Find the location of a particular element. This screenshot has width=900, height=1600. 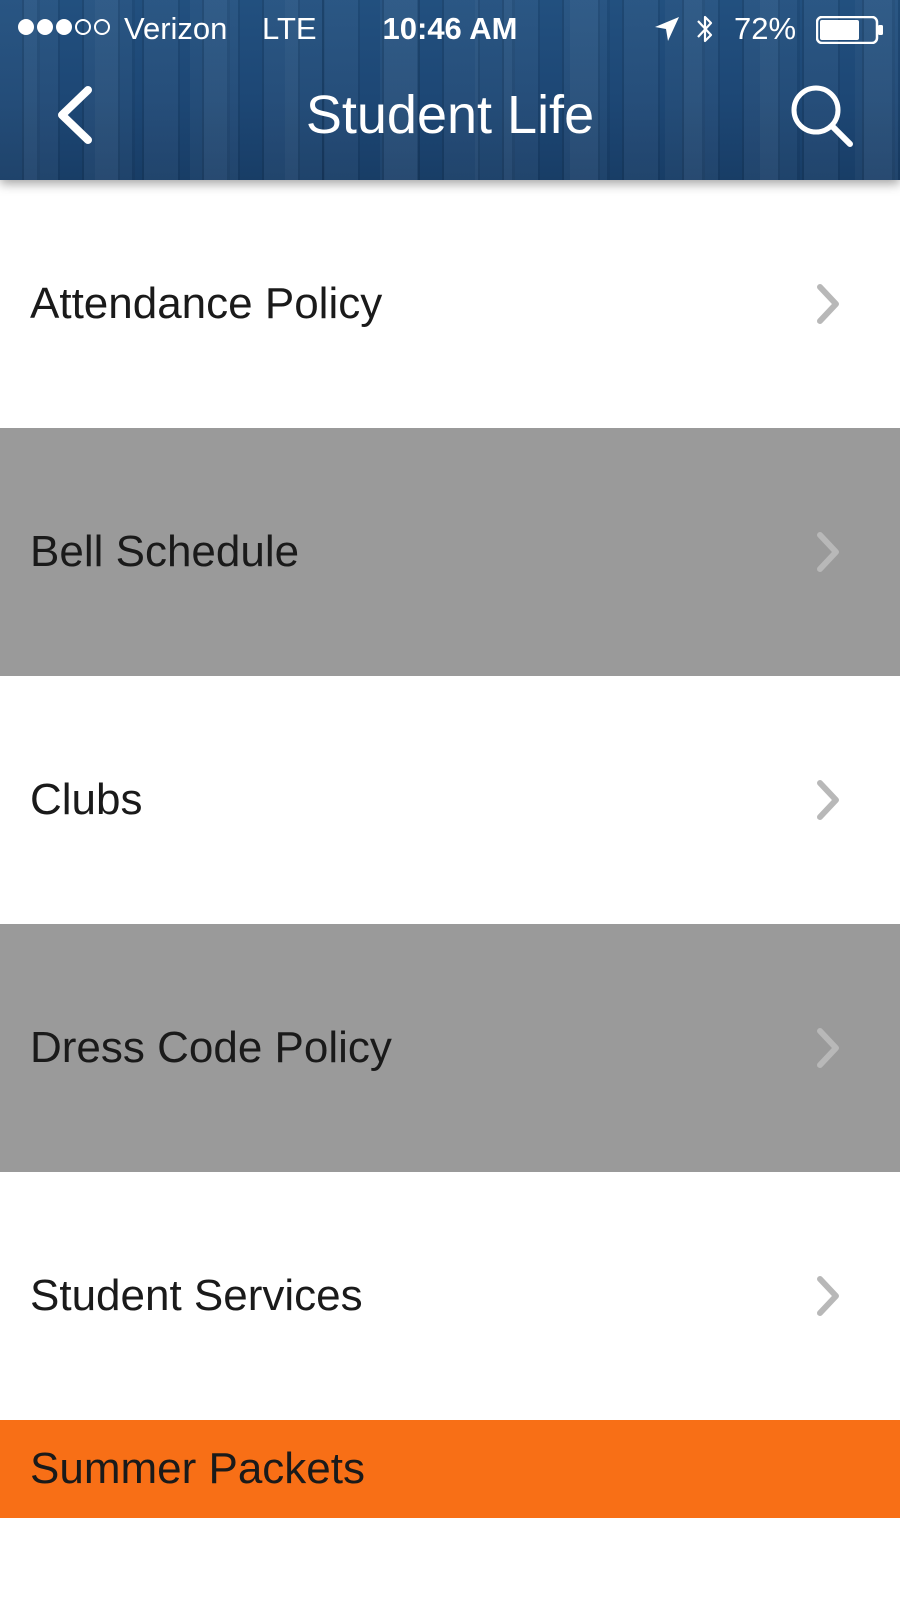

location-arrow-icon is located at coordinates (667, 29).